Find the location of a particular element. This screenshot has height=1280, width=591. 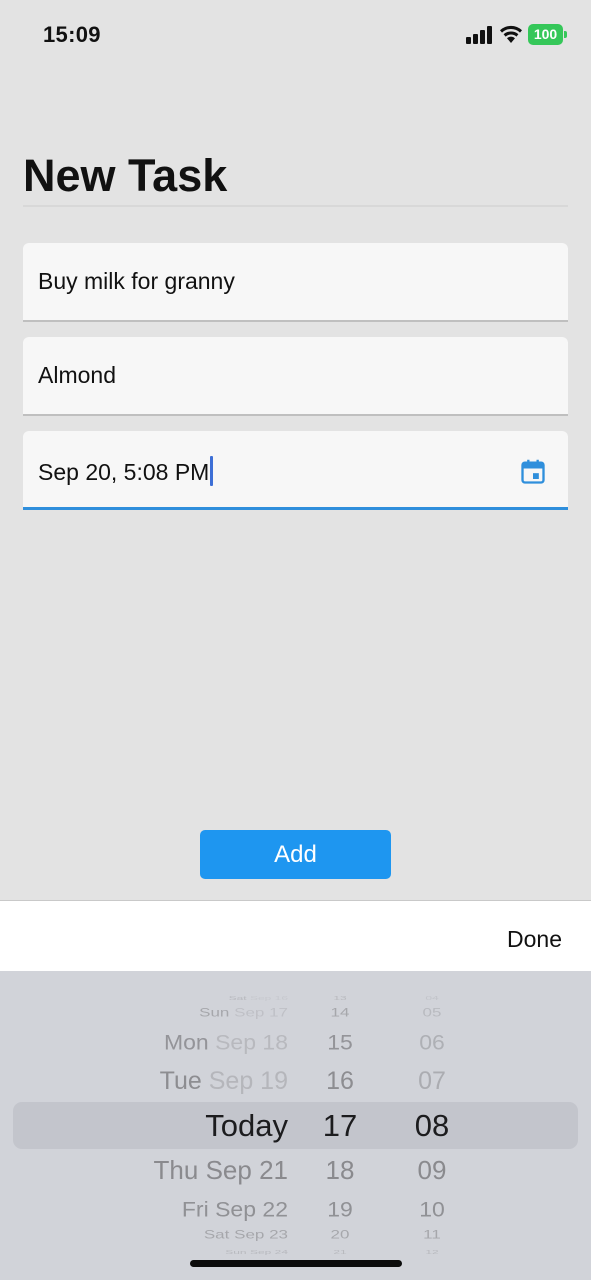

wifi-icon is located at coordinates (511, 33).